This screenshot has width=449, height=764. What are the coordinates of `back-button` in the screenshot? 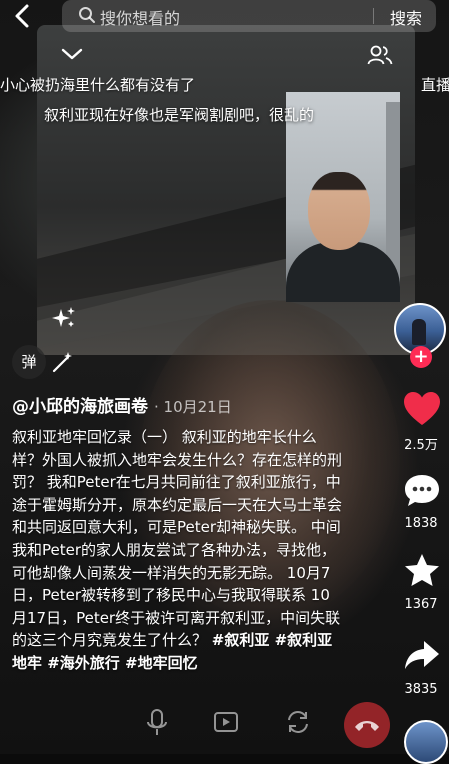 It's located at (23, 16).